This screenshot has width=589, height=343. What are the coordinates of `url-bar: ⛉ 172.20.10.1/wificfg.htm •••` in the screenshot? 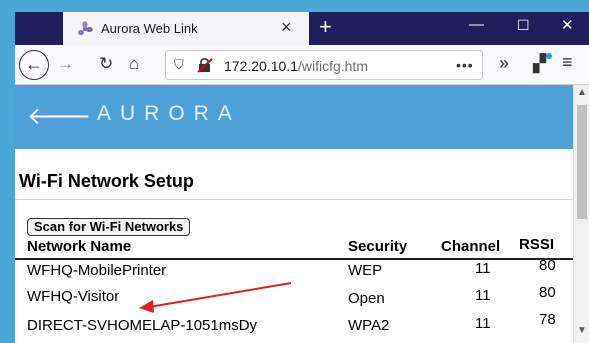 It's located at (324, 65).